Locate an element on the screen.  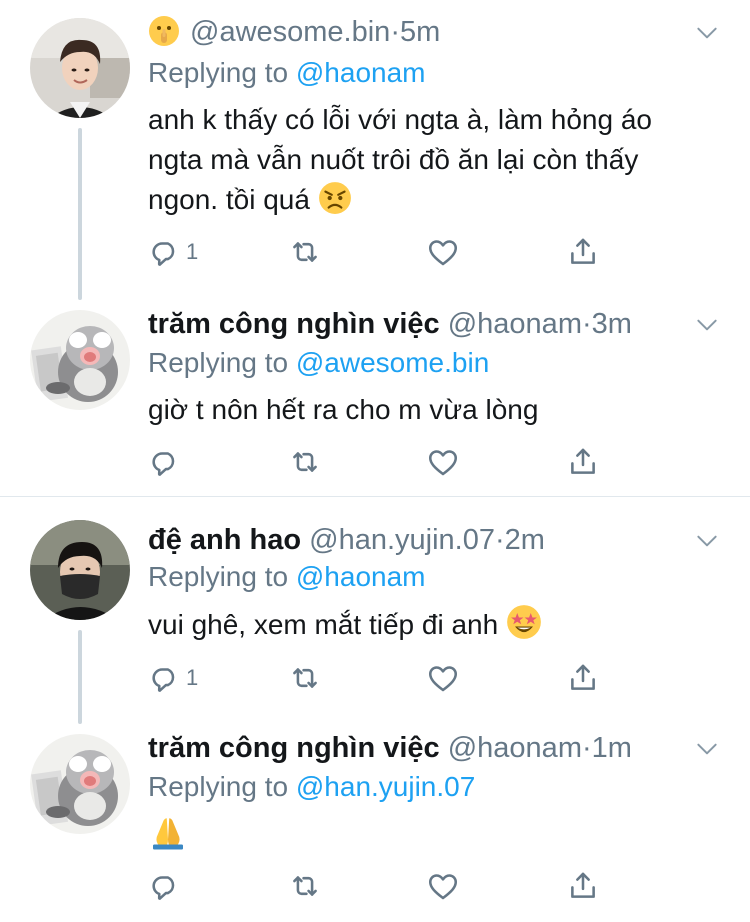
tweet-text: vui ghê, xem mắt tiếp đi anh is located at coordinates (345, 627).